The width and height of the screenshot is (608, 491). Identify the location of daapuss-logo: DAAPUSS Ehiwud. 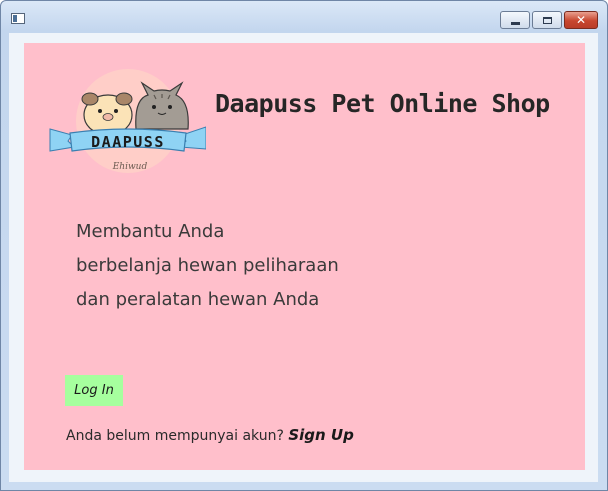
(126, 121).